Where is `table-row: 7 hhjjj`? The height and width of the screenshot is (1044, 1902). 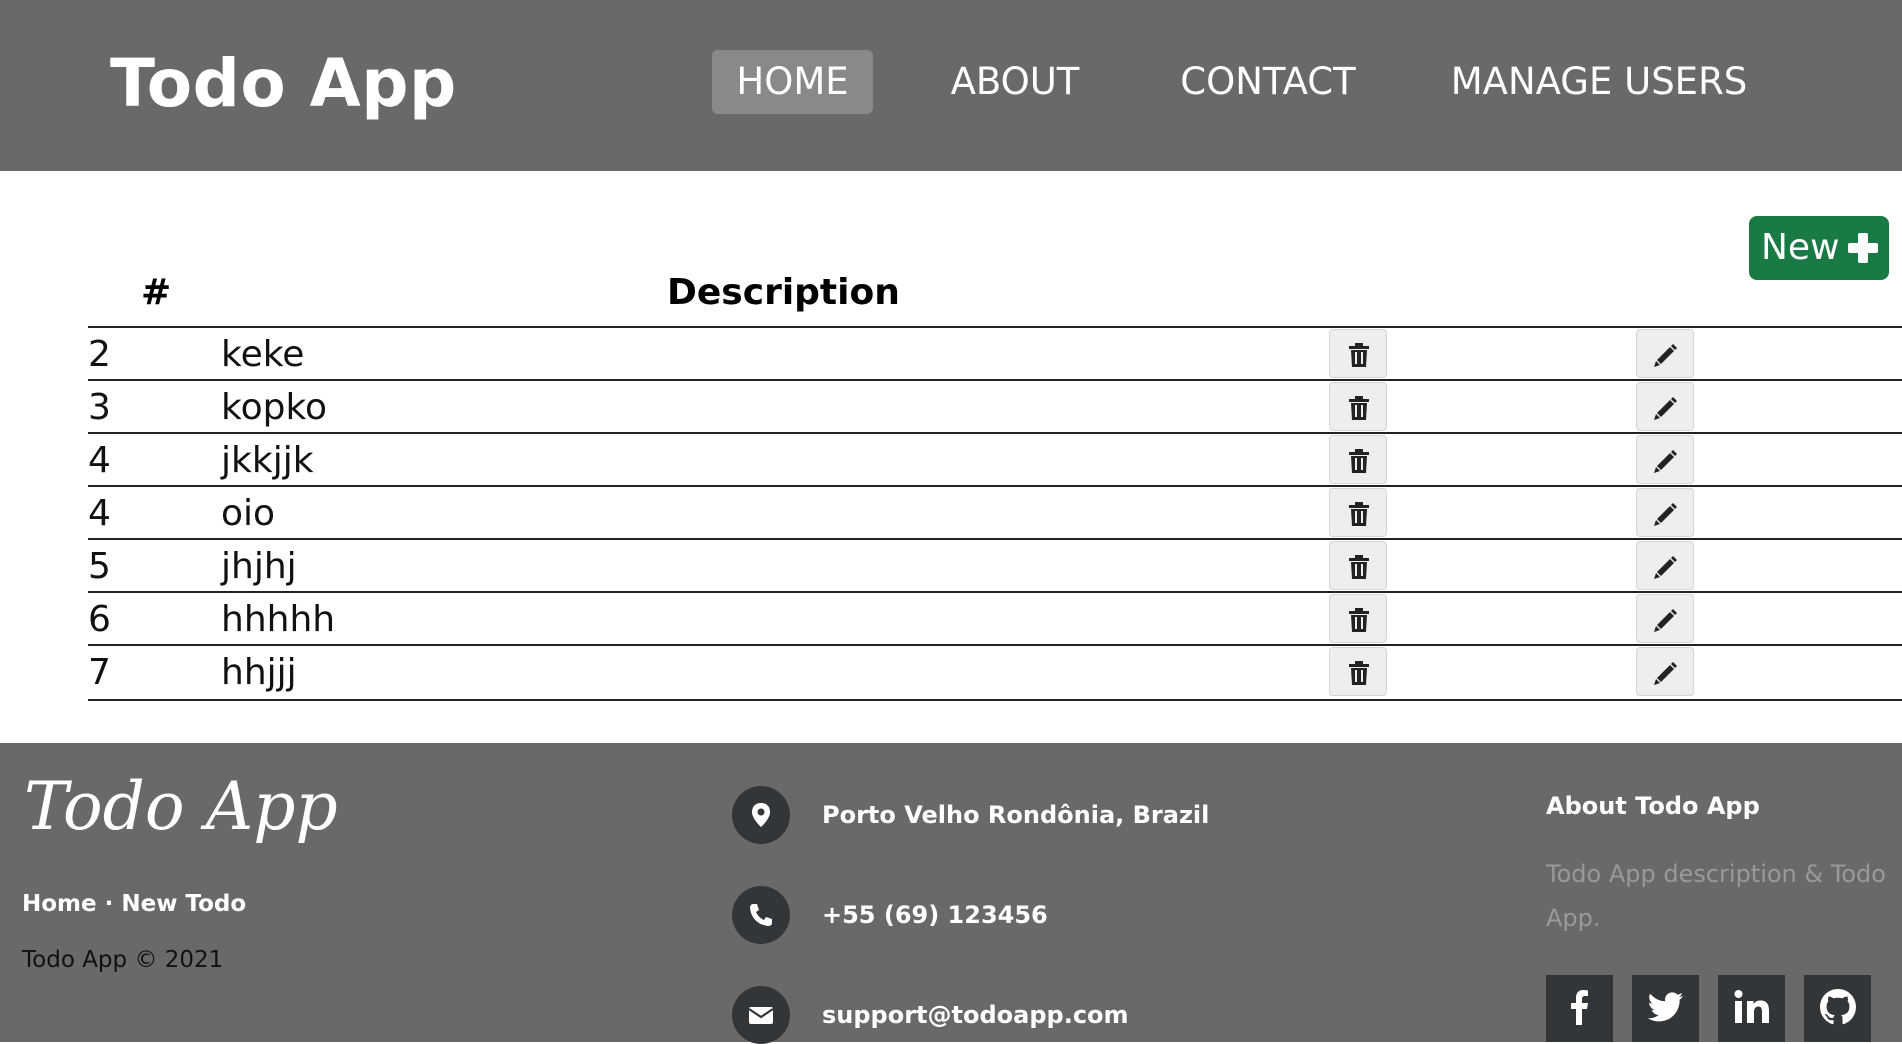
table-row: 7 hhjjj is located at coordinates (995, 672).